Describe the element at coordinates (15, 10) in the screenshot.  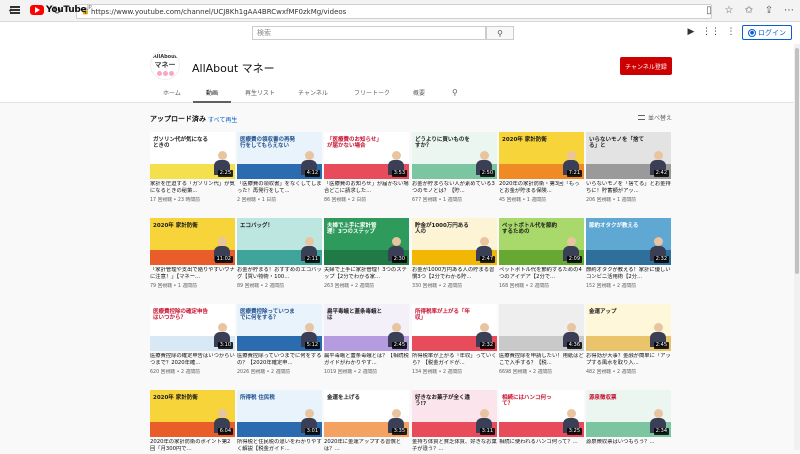
I see `menu-icon` at that location.